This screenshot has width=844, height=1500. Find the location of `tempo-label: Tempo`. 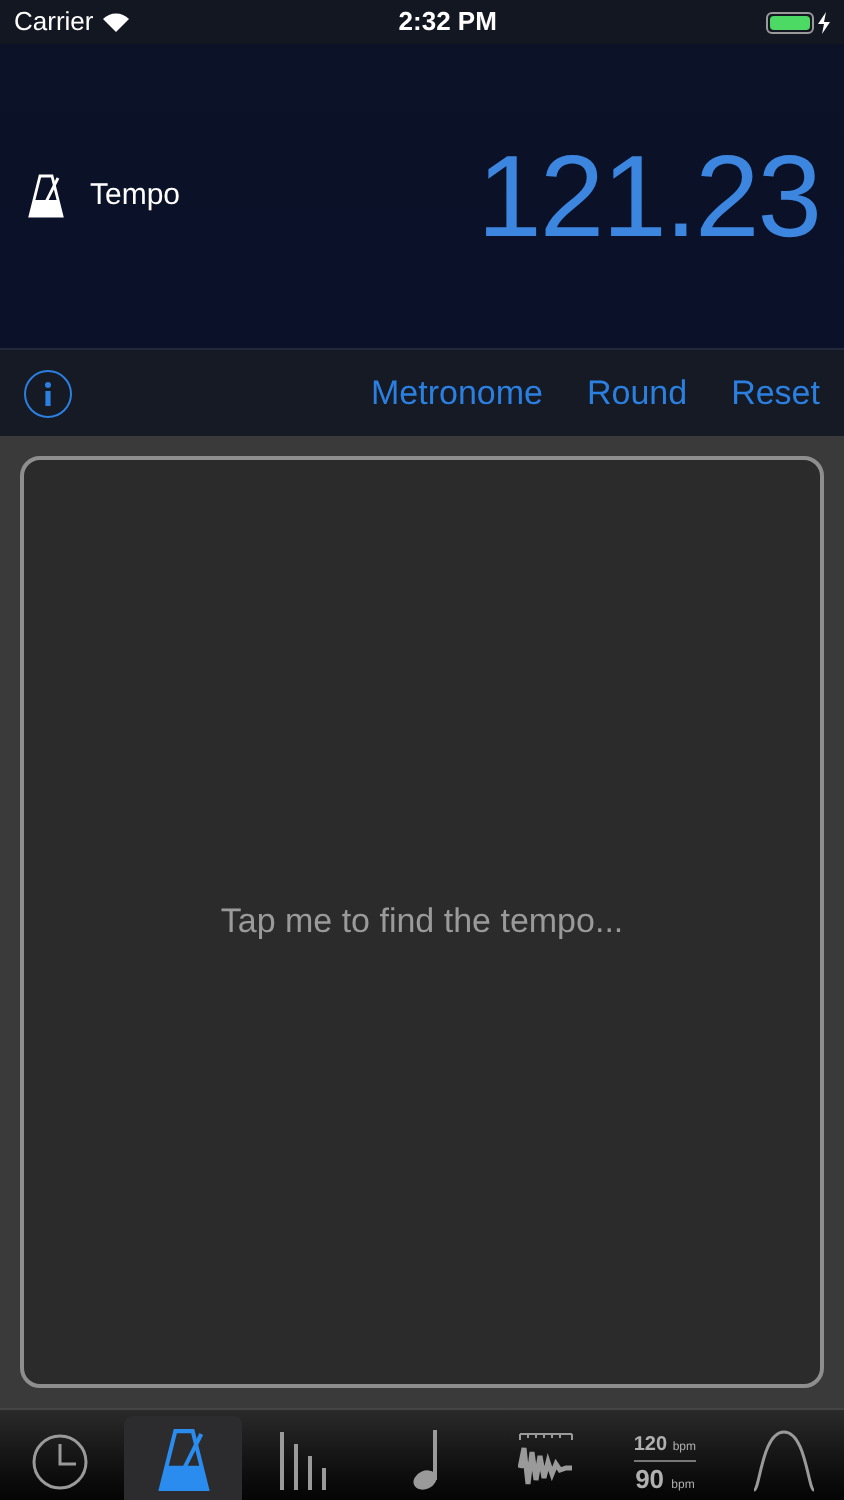

tempo-label: Tempo is located at coordinates (135, 195).